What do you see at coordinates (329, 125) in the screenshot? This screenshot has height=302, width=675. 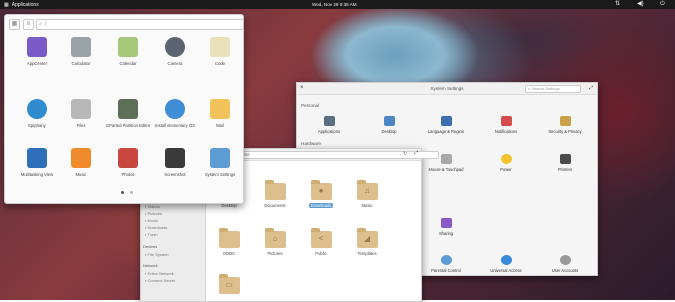 I see `settings-applications: Applications` at bounding box center [329, 125].